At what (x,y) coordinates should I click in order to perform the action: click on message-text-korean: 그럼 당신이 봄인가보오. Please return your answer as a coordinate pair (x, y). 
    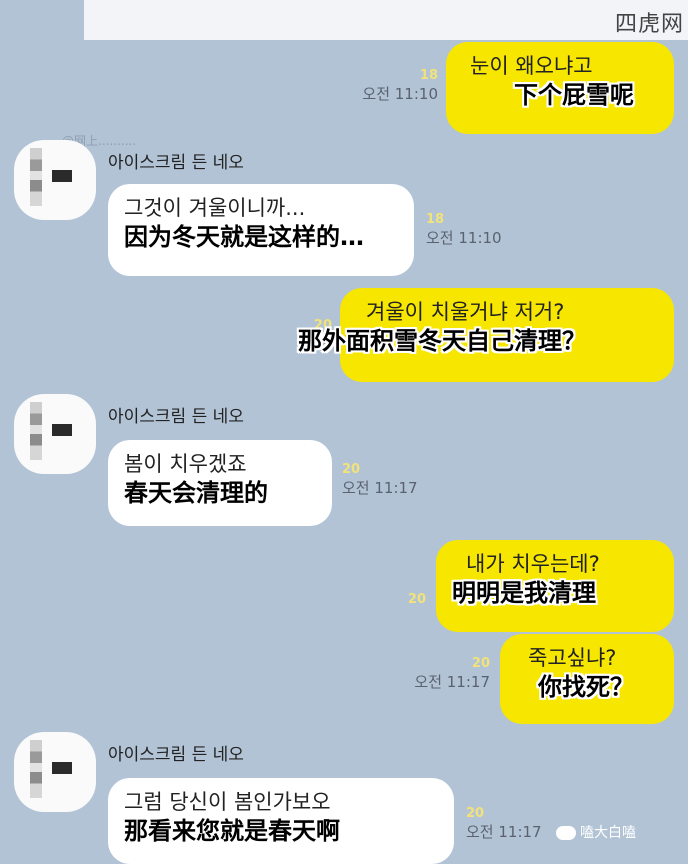
    Looking at the image, I should click on (227, 802).